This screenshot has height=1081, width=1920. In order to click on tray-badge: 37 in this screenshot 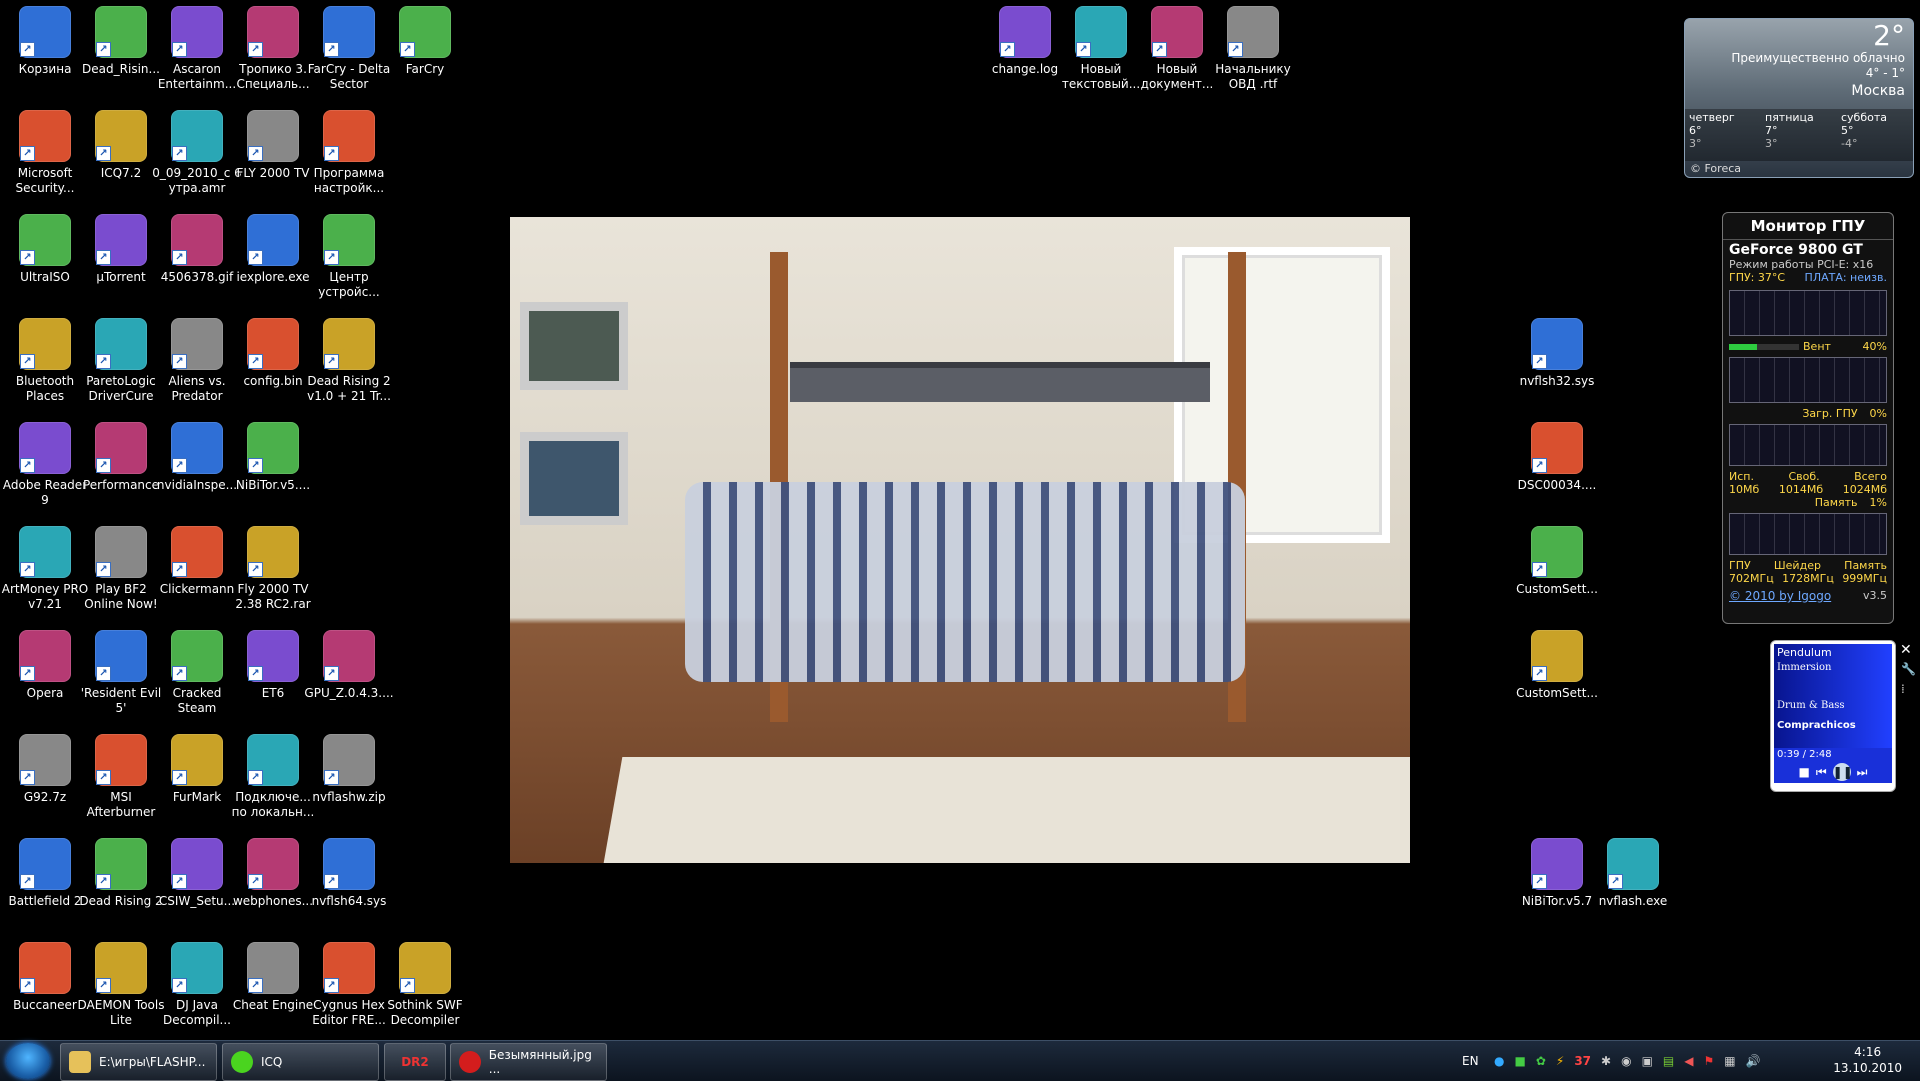, I will do `click(1582, 1061)`.